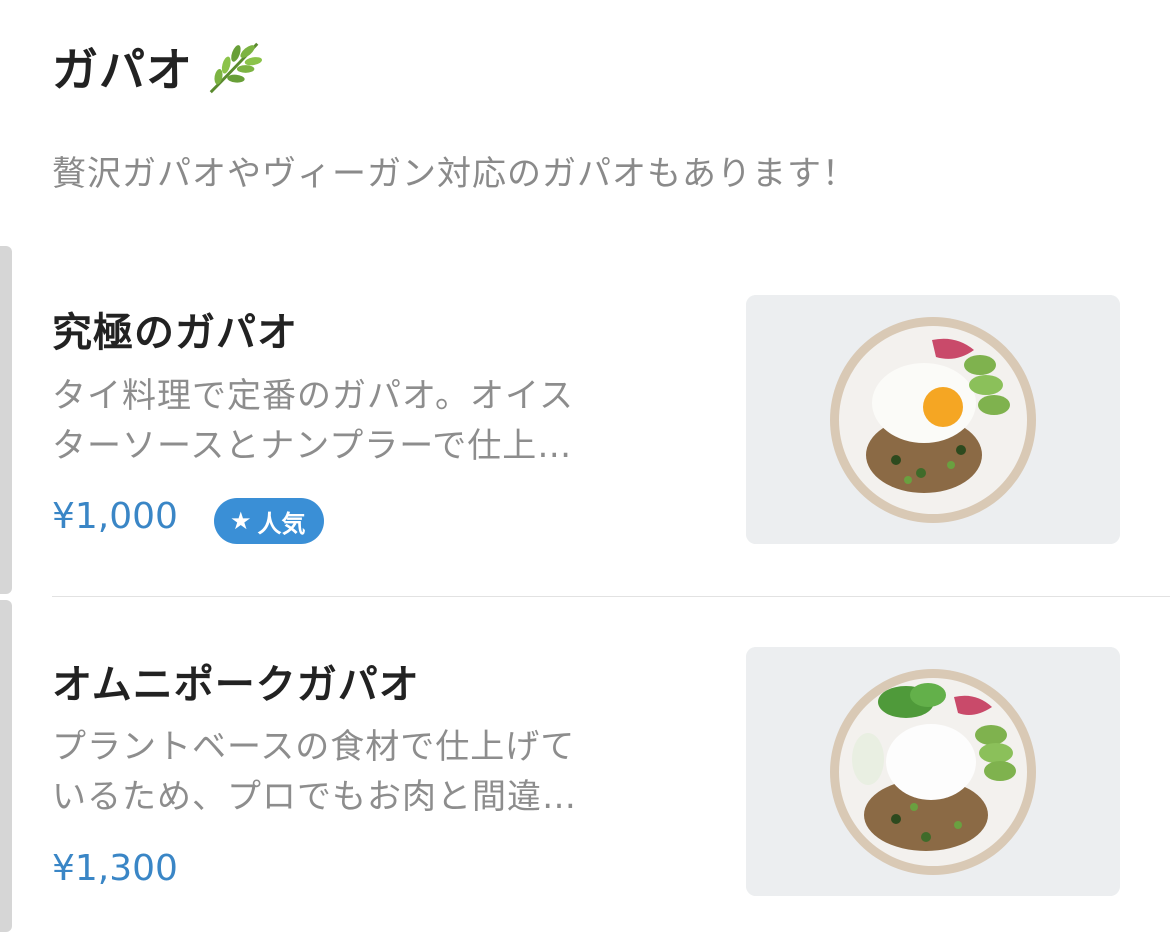 Image resolution: width=1170 pixels, height=932 pixels. Describe the element at coordinates (122, 70) in the screenshot. I see `section-title: ガパオ` at that location.